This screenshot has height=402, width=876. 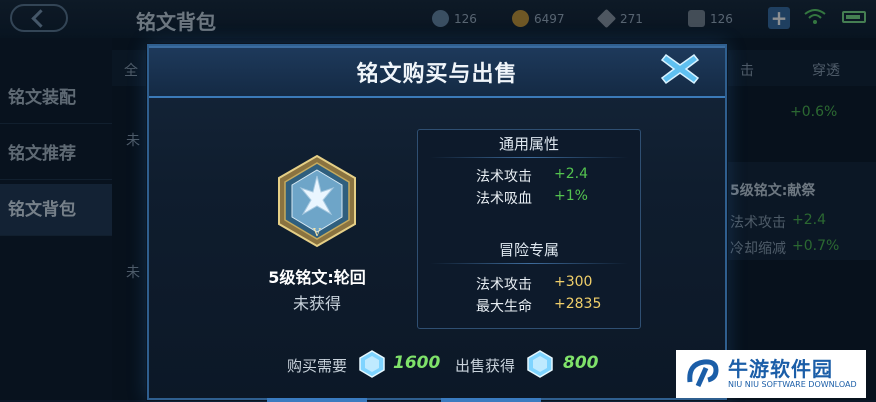 What do you see at coordinates (504, 307) in the screenshot?
I see `attr-label: 最大生命` at bounding box center [504, 307].